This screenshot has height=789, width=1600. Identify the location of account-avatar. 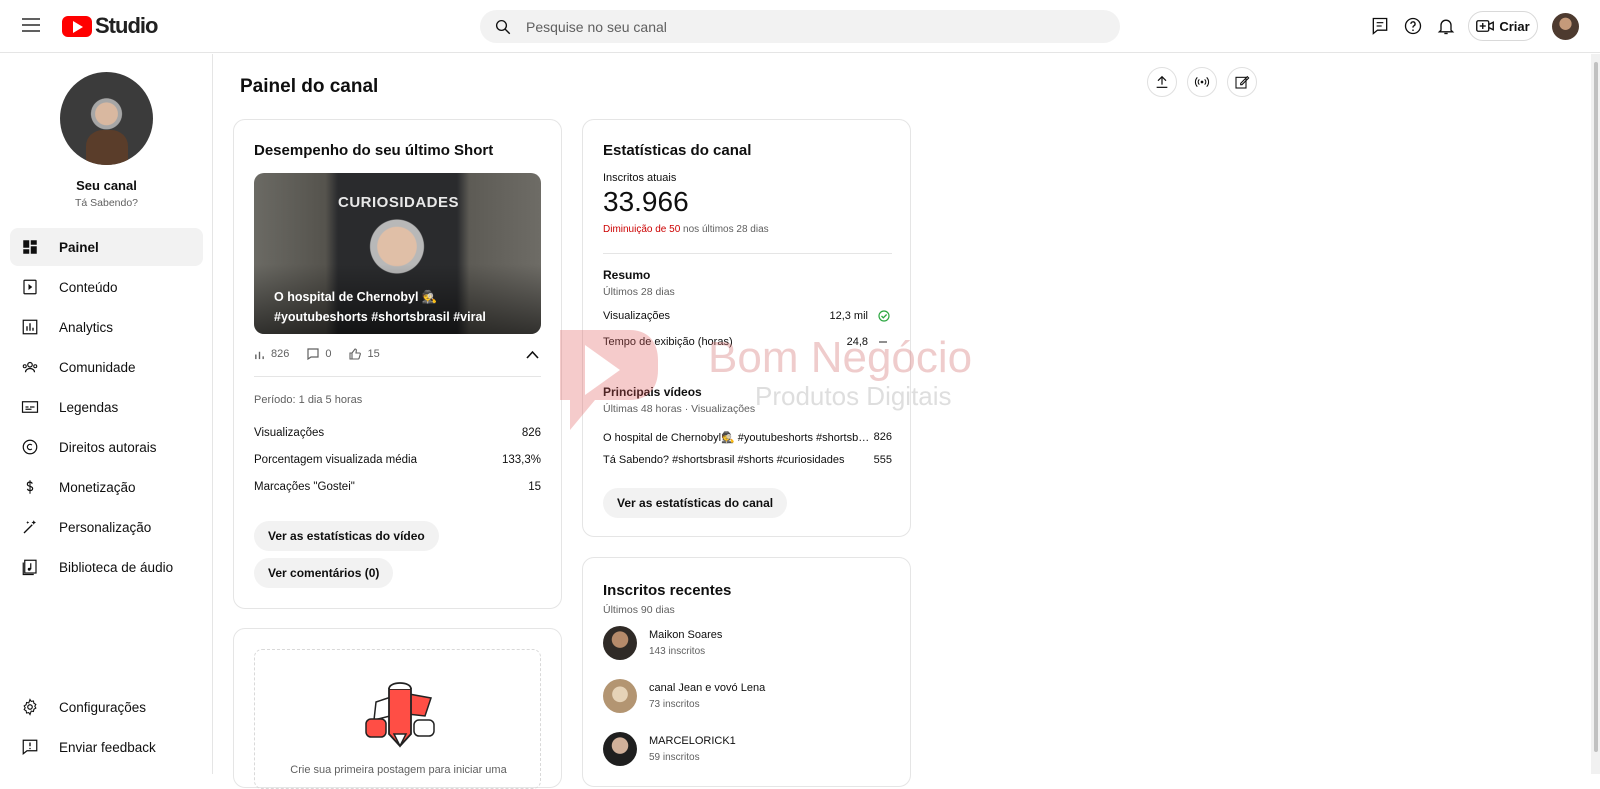
(1565, 26).